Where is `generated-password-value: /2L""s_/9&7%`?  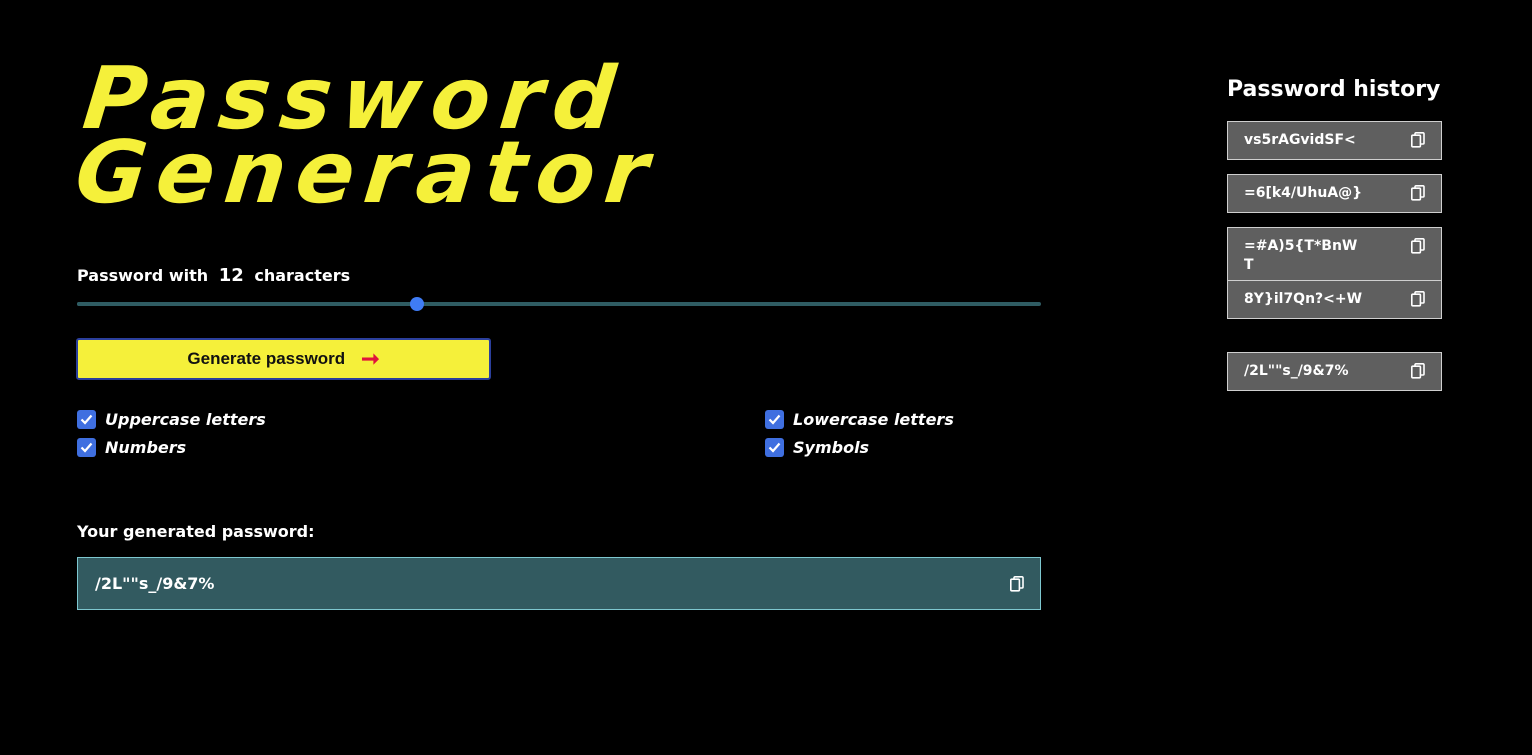
generated-password-value: /2L""s_/9&7% is located at coordinates (154, 583).